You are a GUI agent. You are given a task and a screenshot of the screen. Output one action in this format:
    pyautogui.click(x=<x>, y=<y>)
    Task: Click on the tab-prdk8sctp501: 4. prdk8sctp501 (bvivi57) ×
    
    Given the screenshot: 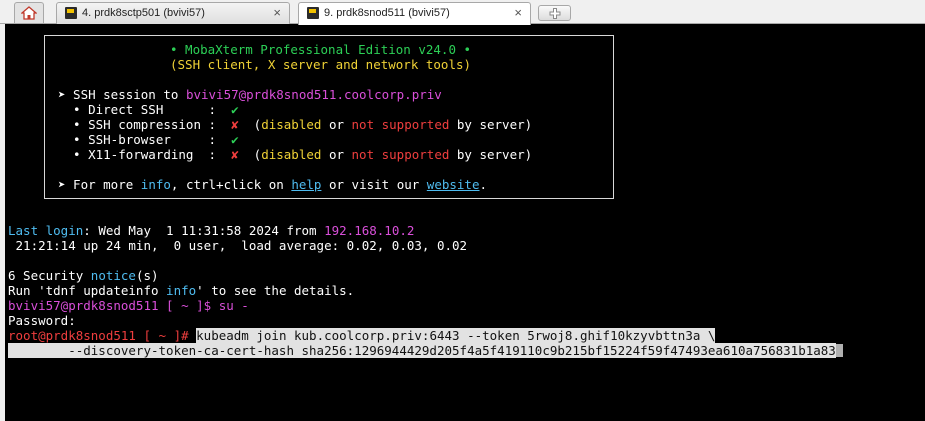 What is the action you would take?
    pyautogui.click(x=173, y=13)
    